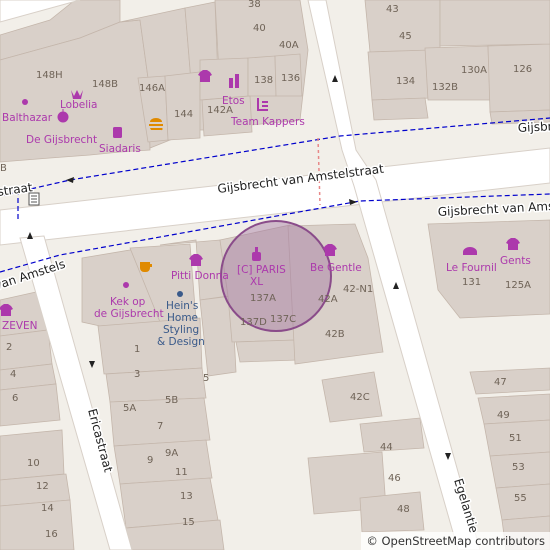 The height and width of the screenshot is (550, 550). What do you see at coordinates (394, 478) in the screenshot?
I see `house-number-label: 46` at bounding box center [394, 478].